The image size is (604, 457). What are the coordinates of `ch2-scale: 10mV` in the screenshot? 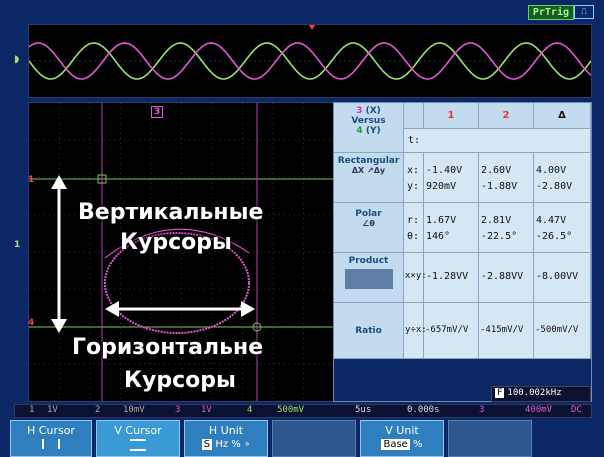 It's located at (134, 410).